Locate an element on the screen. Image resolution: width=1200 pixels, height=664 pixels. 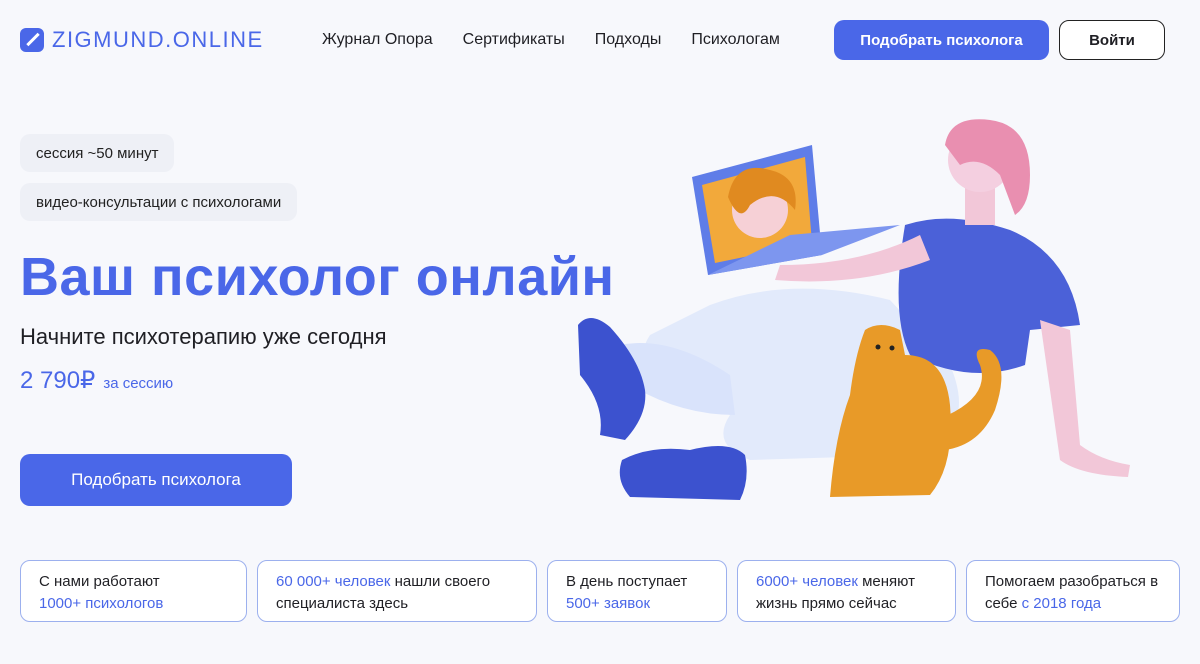
stat-psychologists: С нами работают 1000+ психологов is located at coordinates (133, 591).